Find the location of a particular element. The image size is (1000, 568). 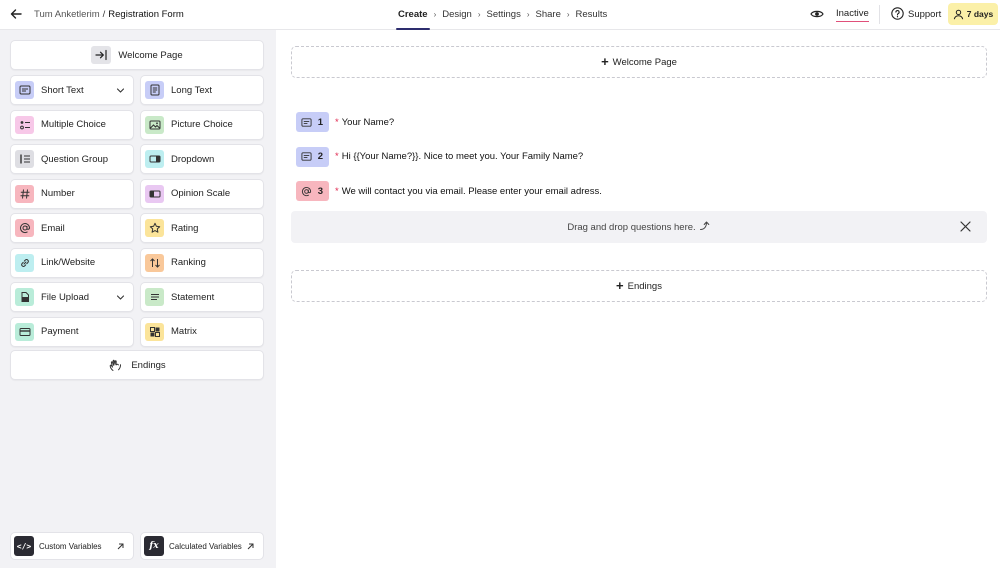

tab-settings: Settings is located at coordinates (504, 14).